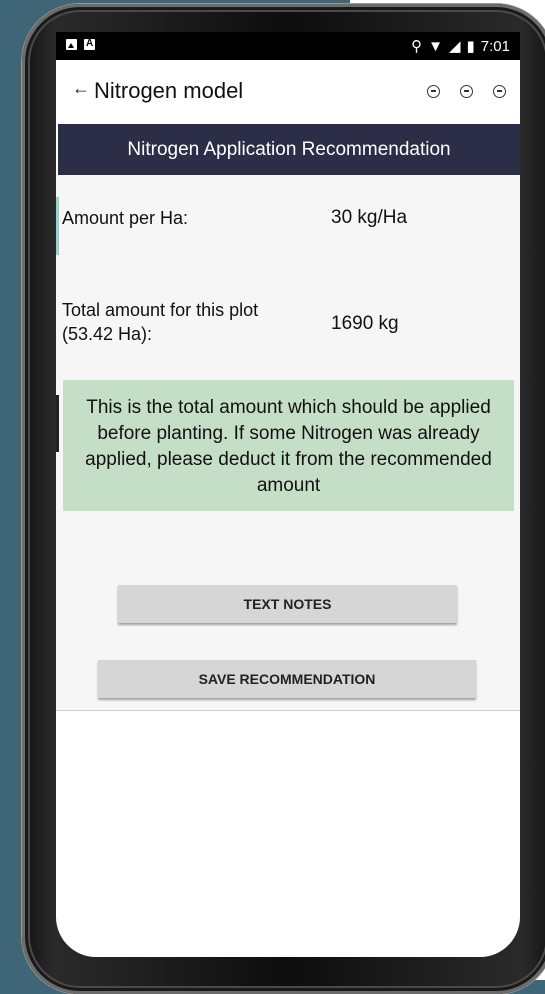  I want to click on recommendation-banner: Nitrogen Application Recommendation, so click(289, 149).